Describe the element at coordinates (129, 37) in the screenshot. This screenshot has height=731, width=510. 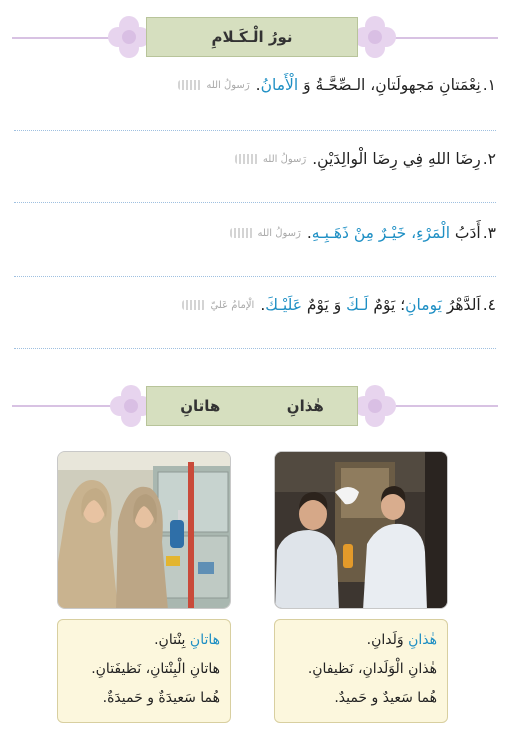
I see `flower-ornament-left-icon` at that location.